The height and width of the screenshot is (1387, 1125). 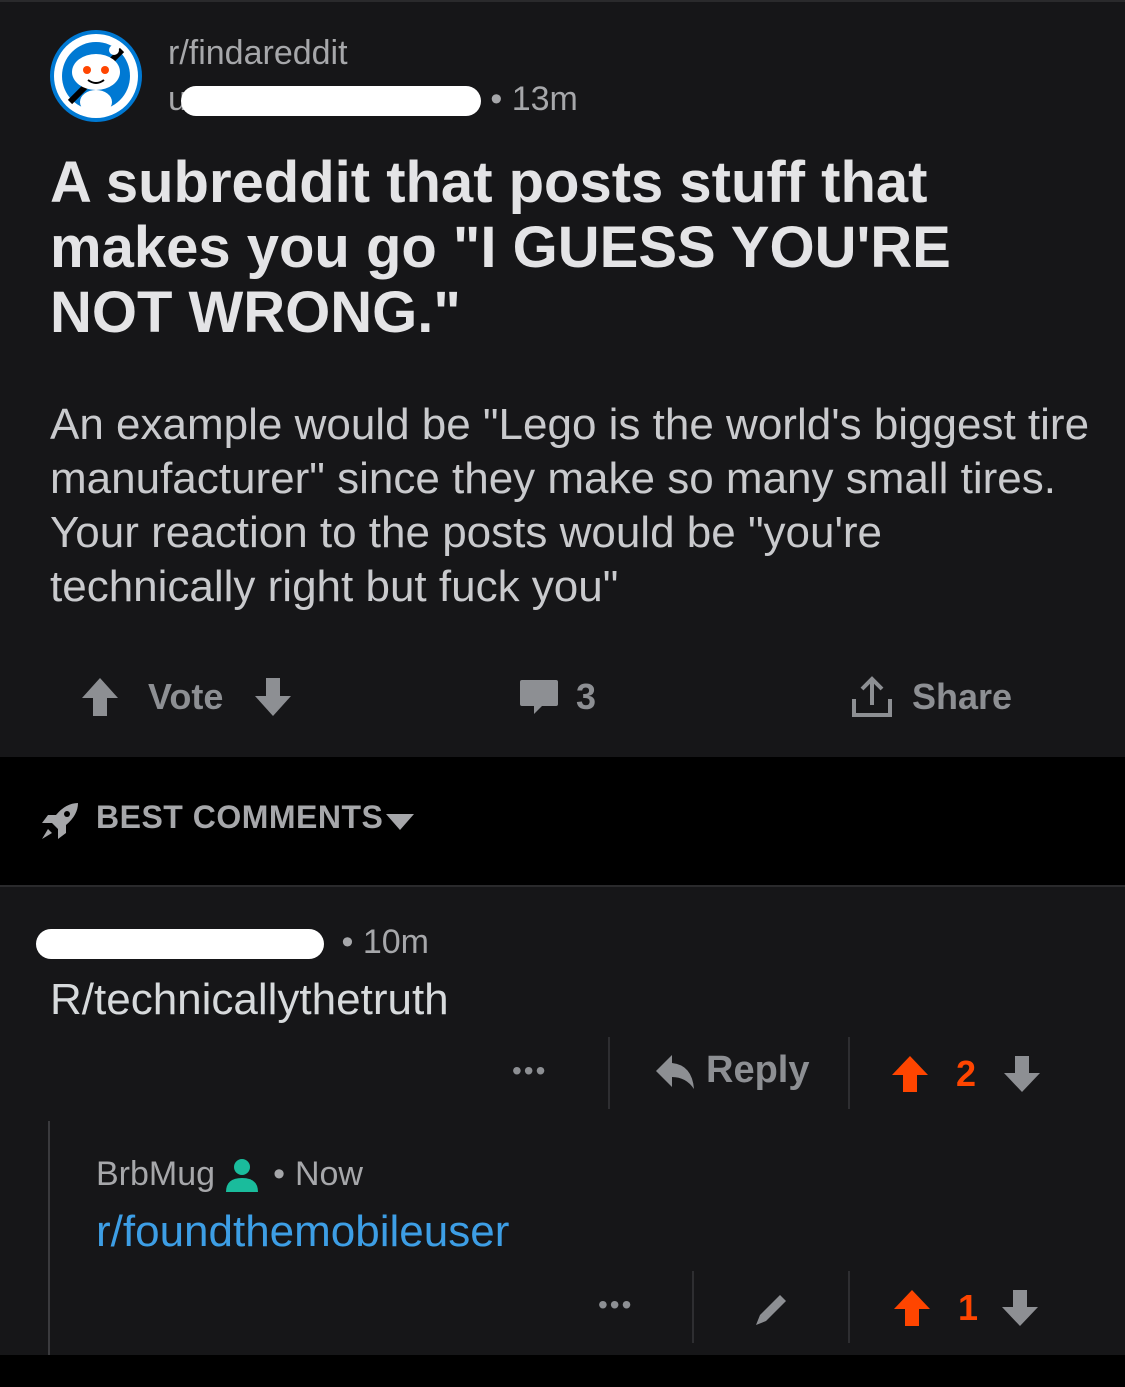 What do you see at coordinates (562, 1371) in the screenshot?
I see `bottom-bar` at bounding box center [562, 1371].